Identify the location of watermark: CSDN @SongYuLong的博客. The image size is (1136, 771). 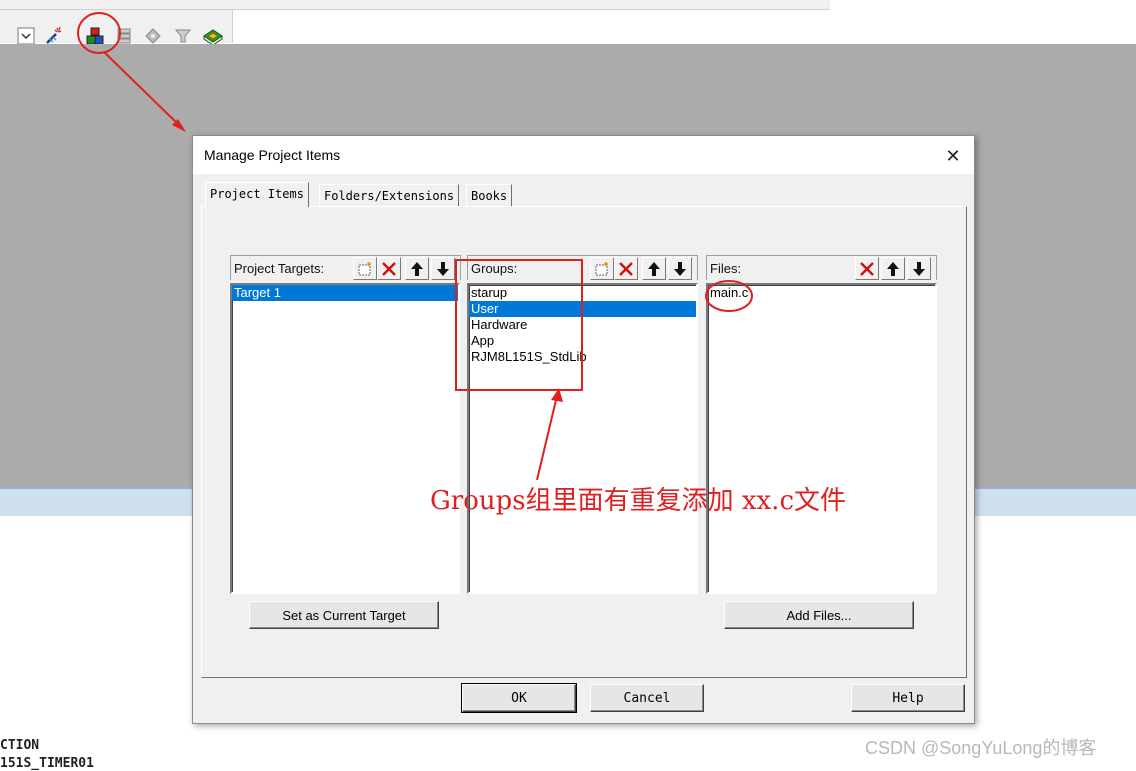
(981, 748).